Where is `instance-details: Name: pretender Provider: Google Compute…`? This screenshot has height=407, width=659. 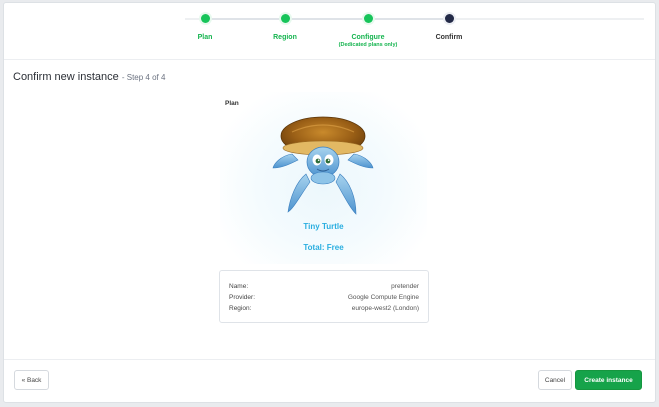
instance-details: Name: pretender Provider: Google Compute… is located at coordinates (324, 296).